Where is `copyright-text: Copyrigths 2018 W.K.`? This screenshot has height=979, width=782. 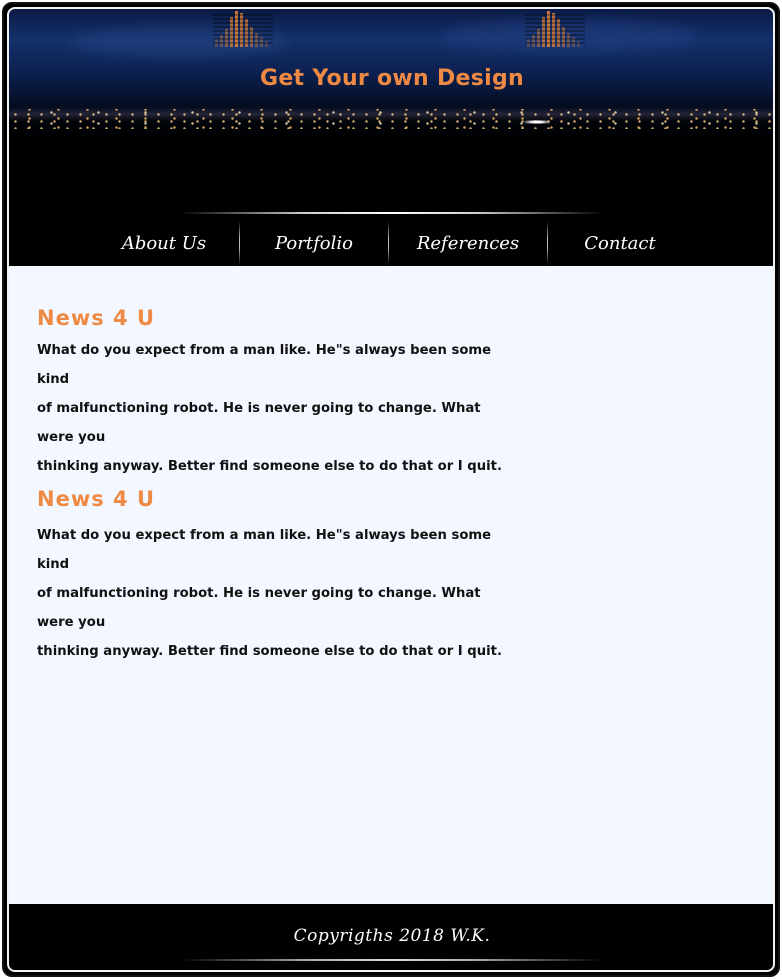
copyright-text: Copyrigths 2018 W.K. is located at coordinates (392, 936).